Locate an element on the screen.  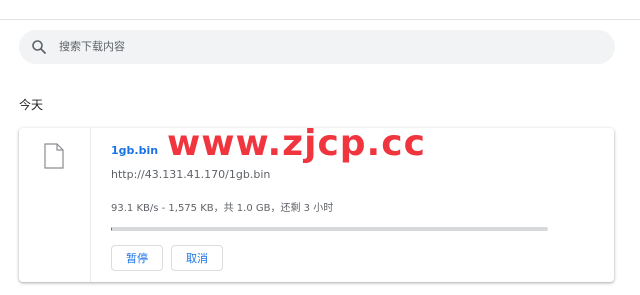
search-icon is located at coordinates (39, 47).